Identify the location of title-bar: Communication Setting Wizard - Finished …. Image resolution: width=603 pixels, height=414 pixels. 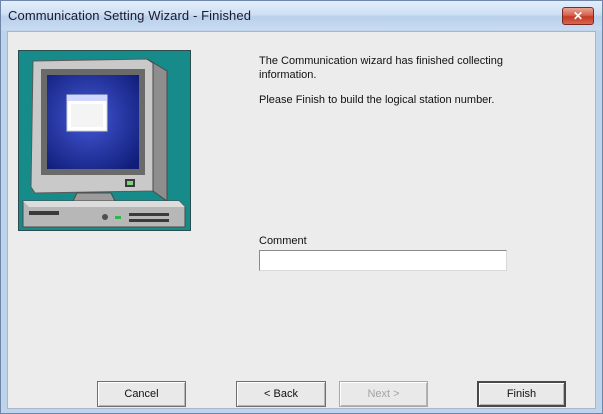
(301, 15).